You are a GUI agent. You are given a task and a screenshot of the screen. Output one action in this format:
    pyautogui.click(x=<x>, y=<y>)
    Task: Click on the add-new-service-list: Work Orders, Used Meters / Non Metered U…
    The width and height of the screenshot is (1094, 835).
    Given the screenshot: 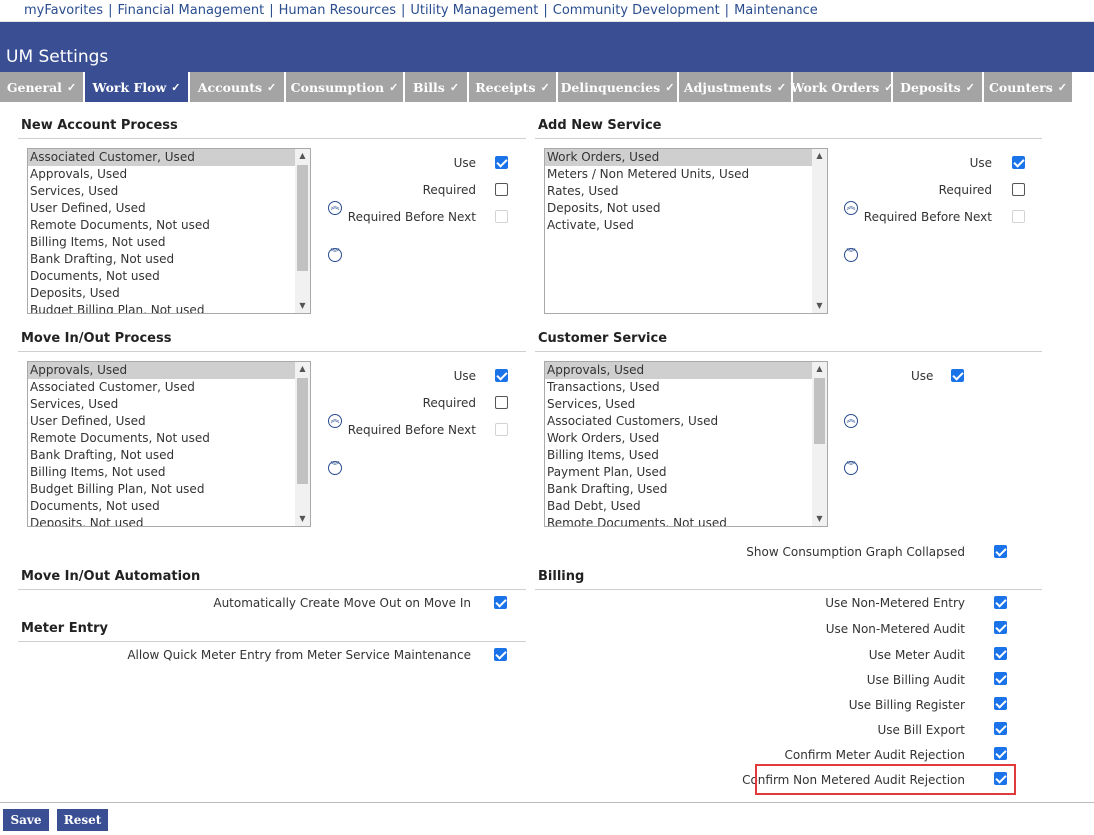 What is the action you would take?
    pyautogui.click(x=686, y=231)
    